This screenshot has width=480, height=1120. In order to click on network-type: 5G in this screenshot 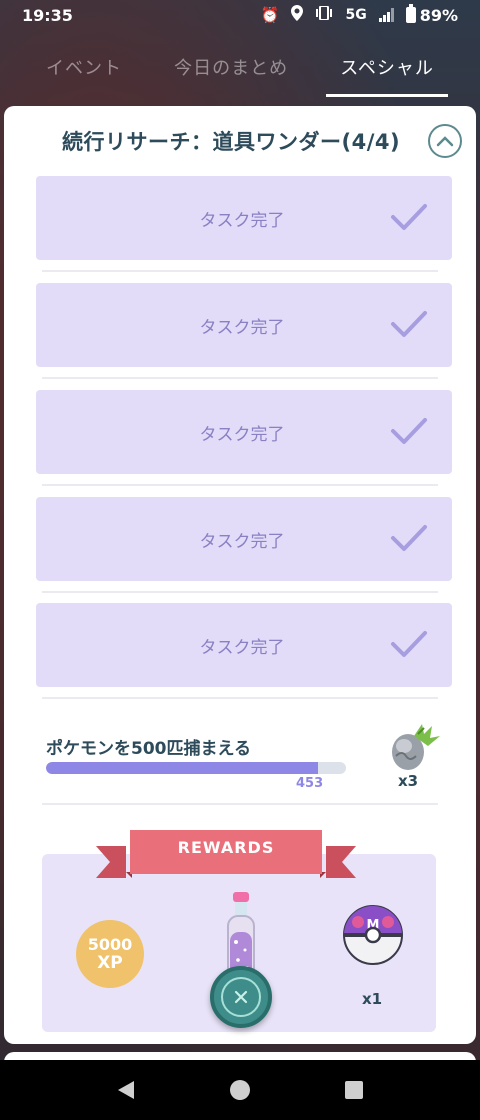, I will do `click(356, 15)`.